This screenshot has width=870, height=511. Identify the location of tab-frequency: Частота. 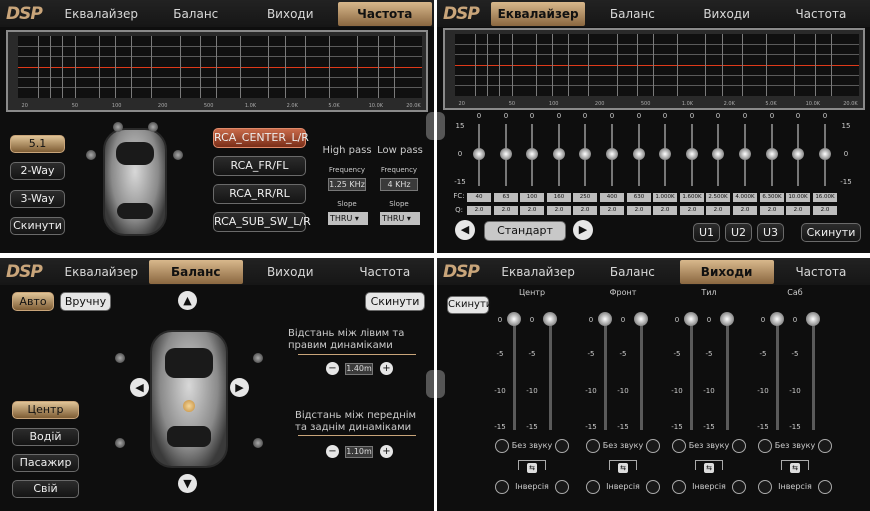
(384, 14).